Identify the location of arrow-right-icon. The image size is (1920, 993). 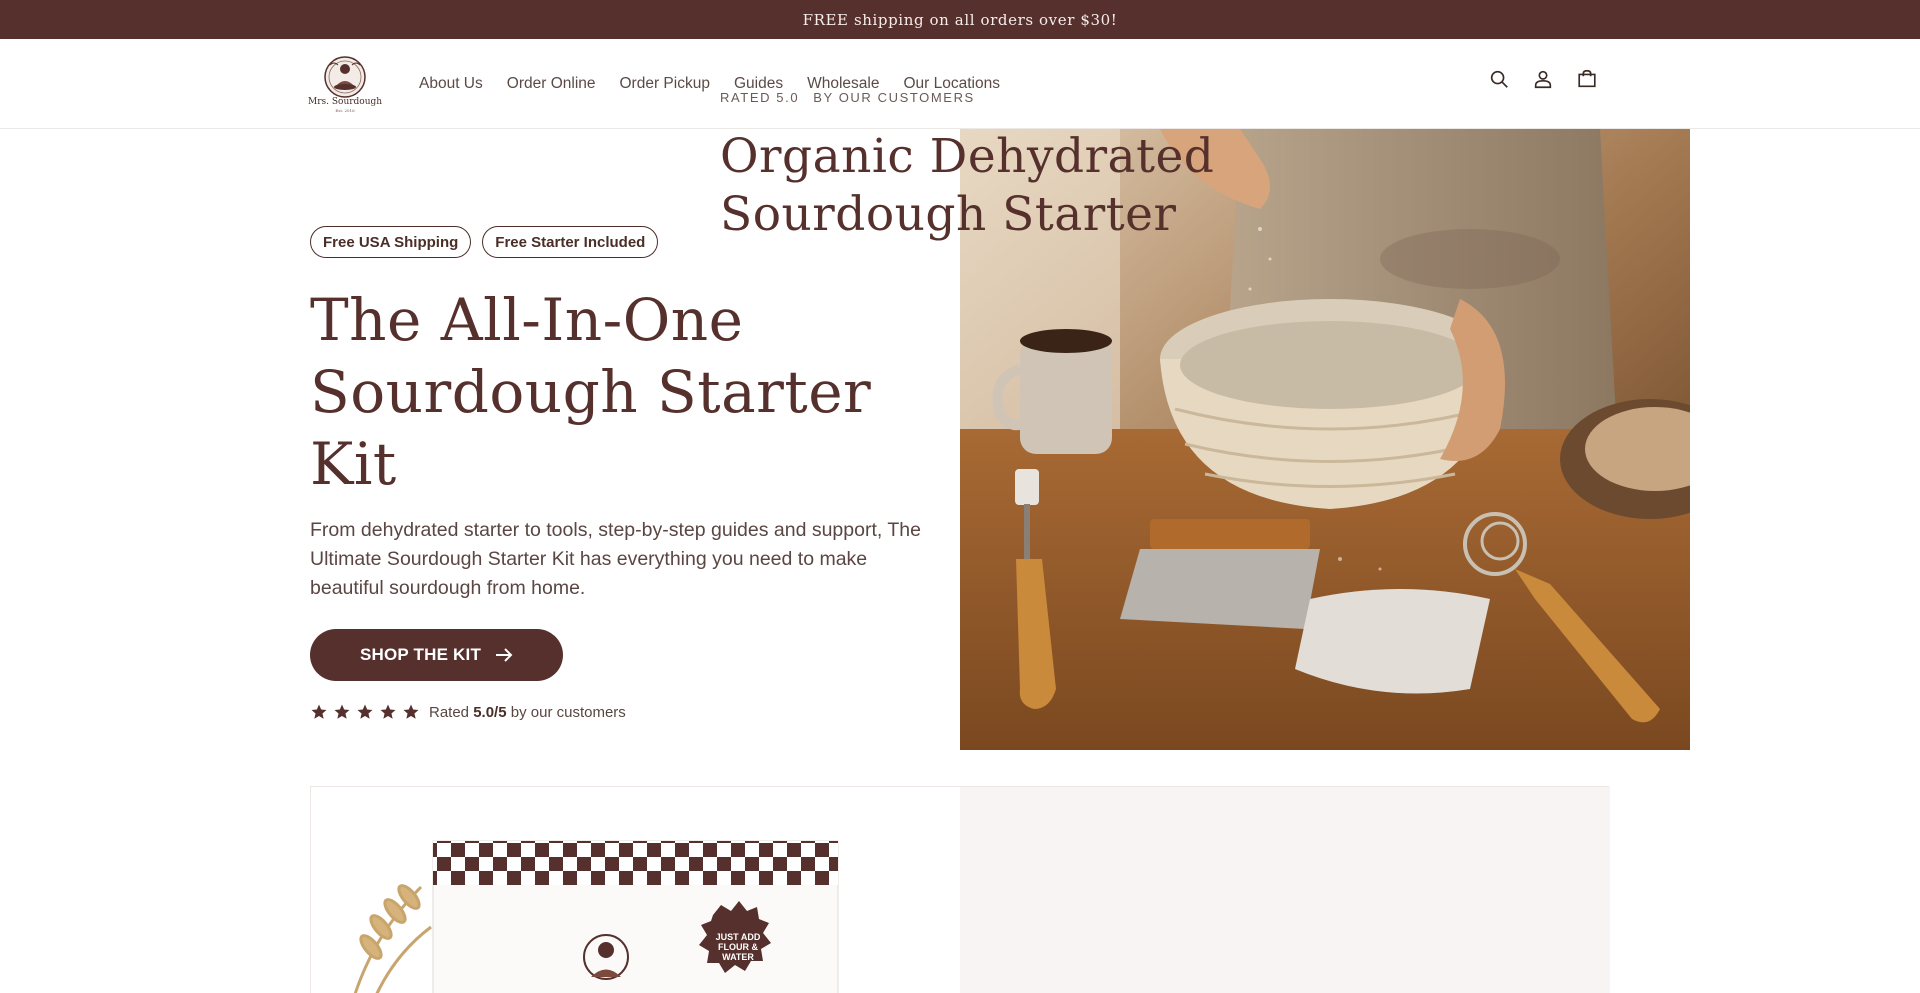
(504, 655).